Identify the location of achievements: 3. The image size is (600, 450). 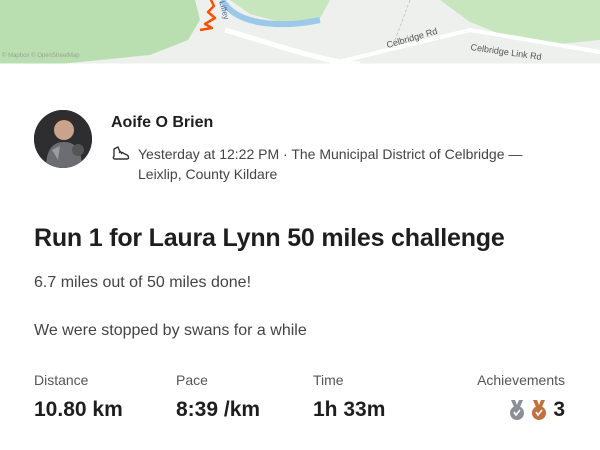
(536, 410).